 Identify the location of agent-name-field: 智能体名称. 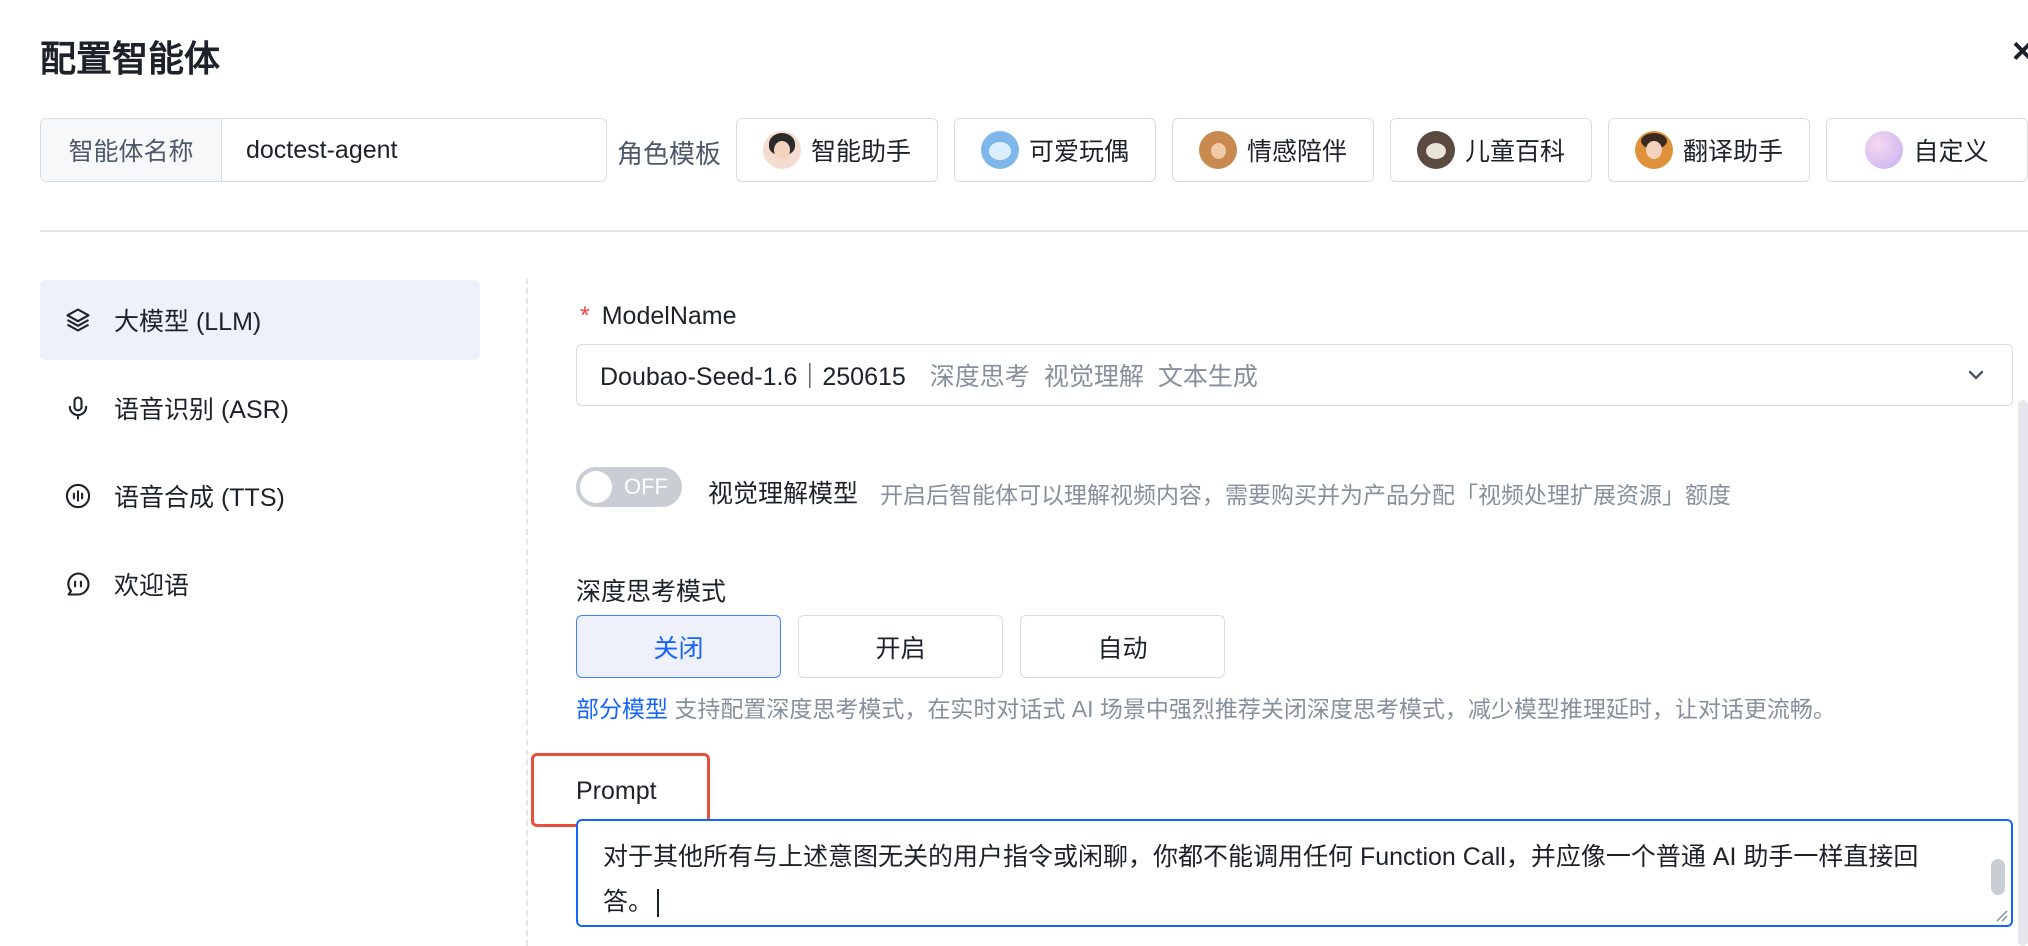
(323, 150).